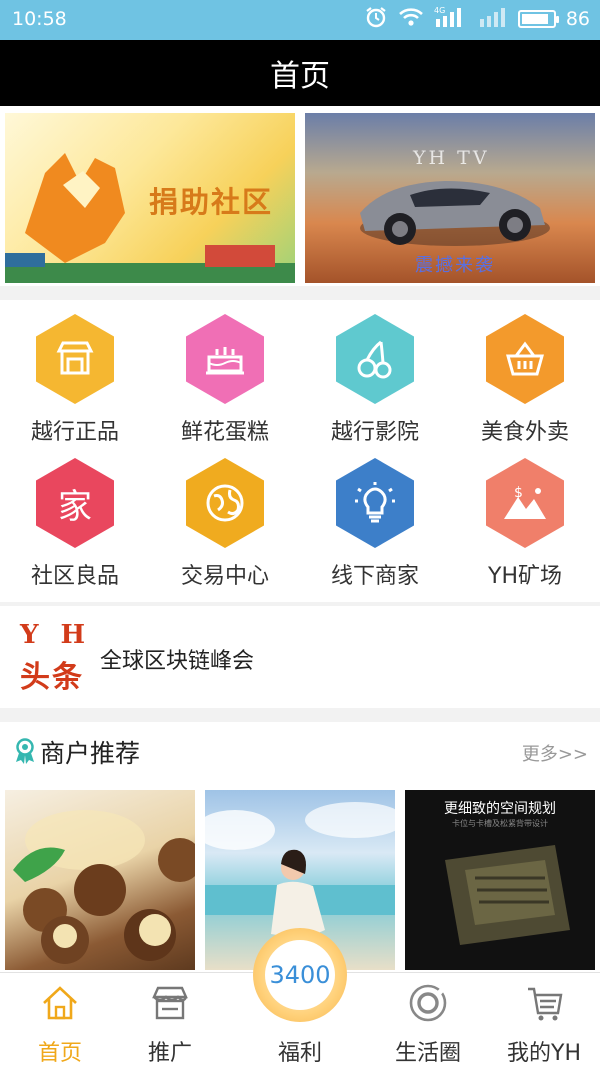 This screenshot has width=600, height=1067. What do you see at coordinates (39, 19) in the screenshot?
I see `status-time: 10:58` at bounding box center [39, 19].